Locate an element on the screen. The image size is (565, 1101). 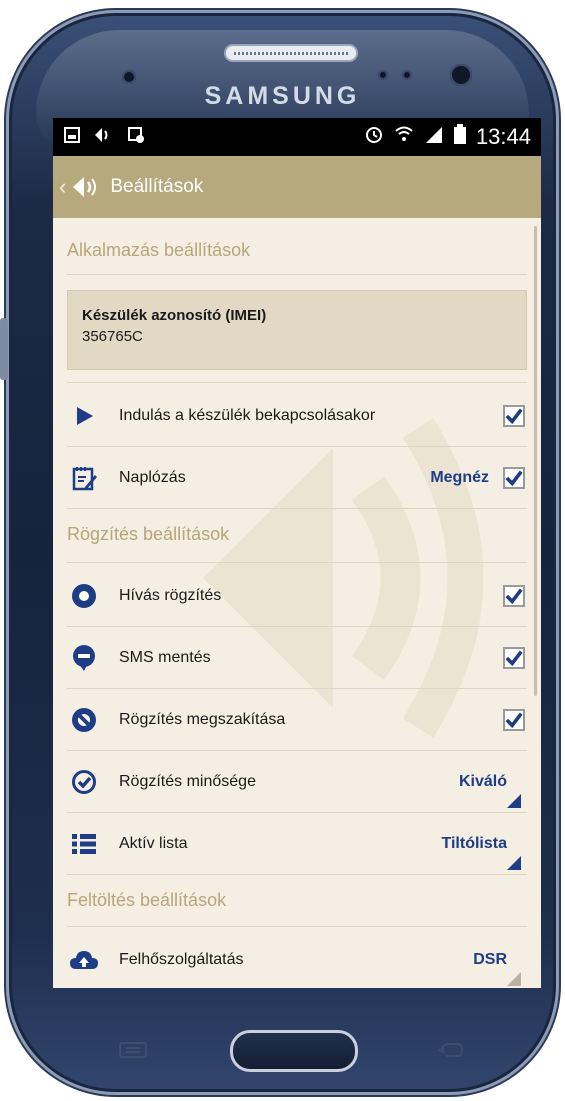
alarm-icon is located at coordinates (374, 137).